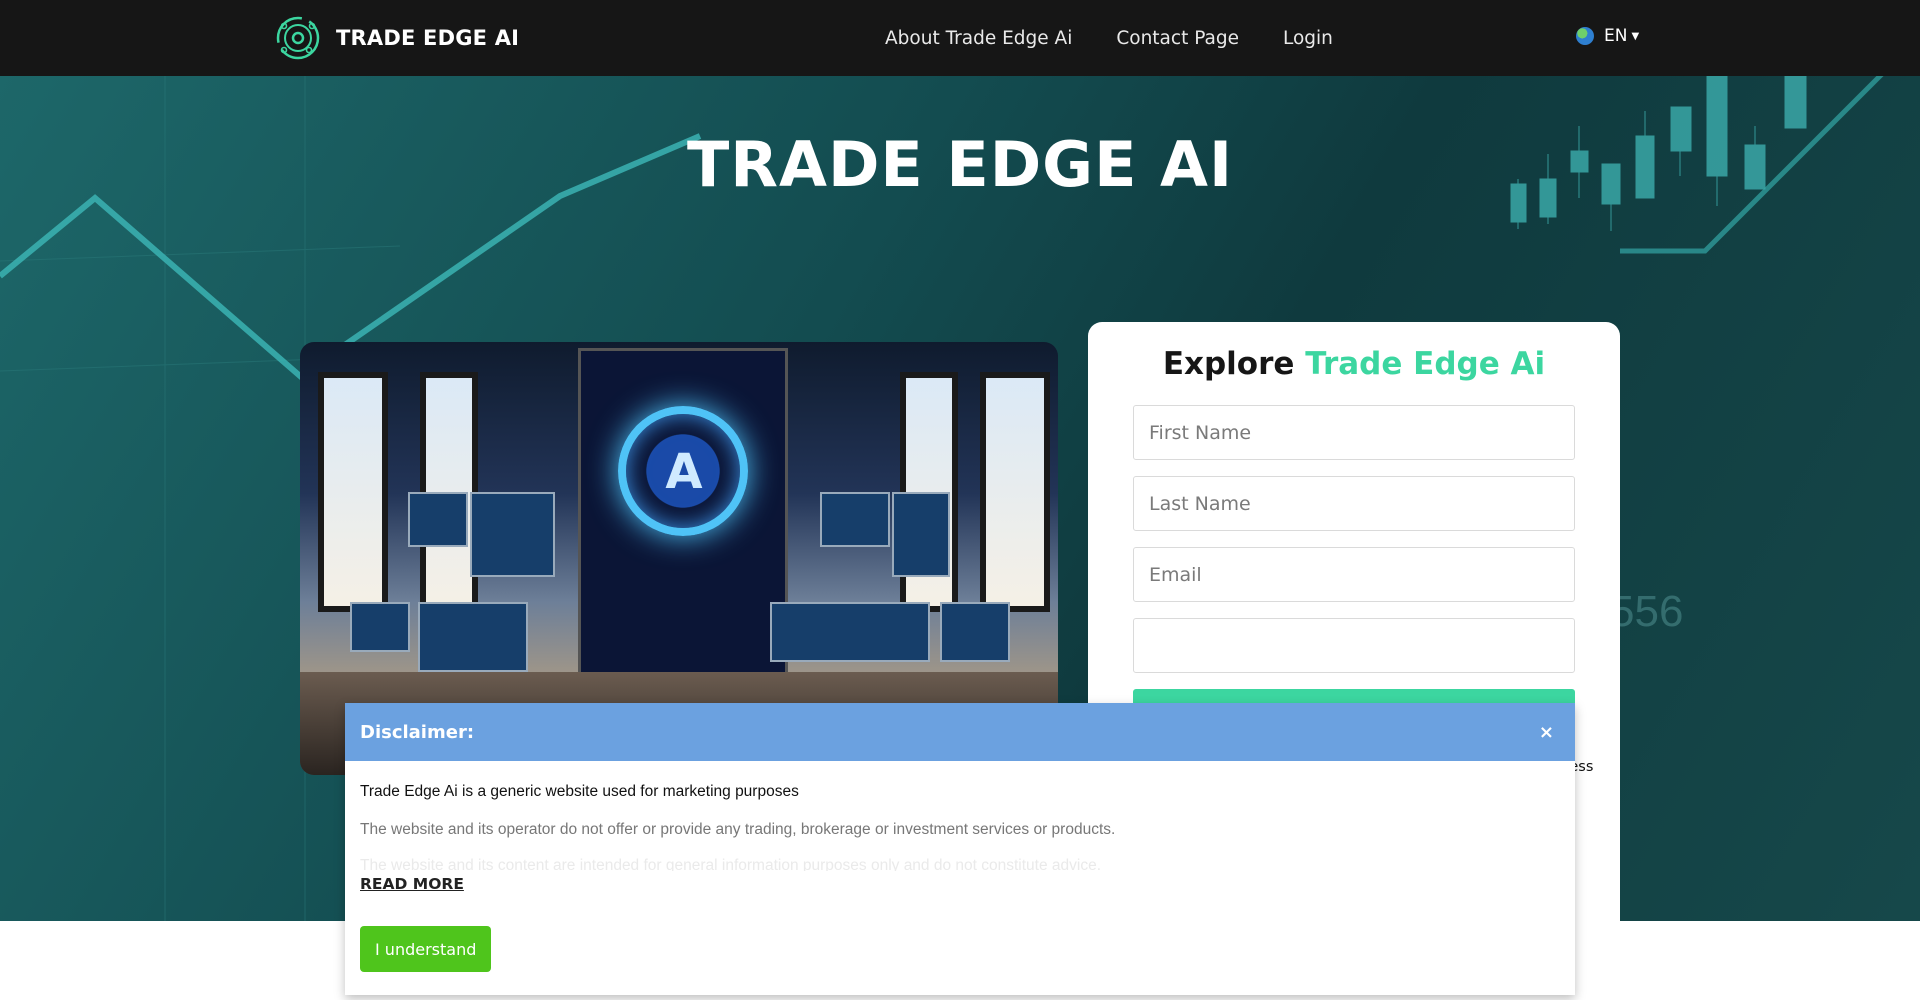  I want to click on globe-icon, so click(1585, 36).